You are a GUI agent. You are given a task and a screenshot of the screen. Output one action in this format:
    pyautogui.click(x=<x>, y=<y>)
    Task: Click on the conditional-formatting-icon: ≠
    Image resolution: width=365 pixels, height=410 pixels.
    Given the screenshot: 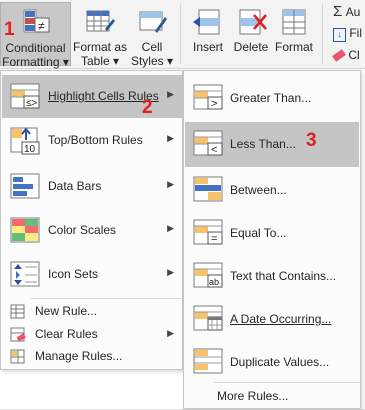 What is the action you would take?
    pyautogui.click(x=36, y=21)
    